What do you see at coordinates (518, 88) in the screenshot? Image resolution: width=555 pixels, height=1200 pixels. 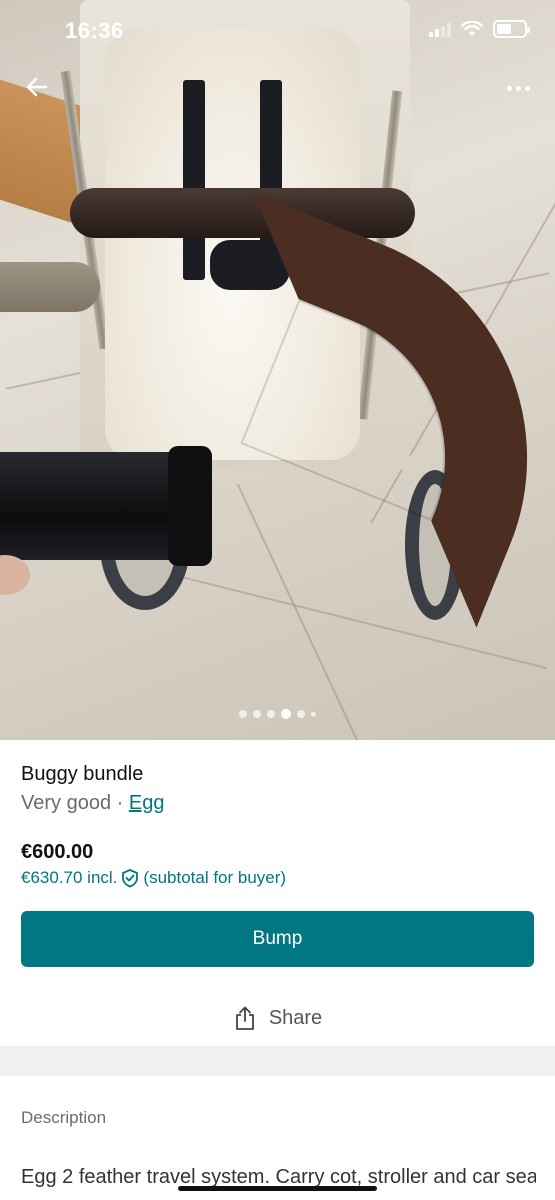 I see `more-options-button` at bounding box center [518, 88].